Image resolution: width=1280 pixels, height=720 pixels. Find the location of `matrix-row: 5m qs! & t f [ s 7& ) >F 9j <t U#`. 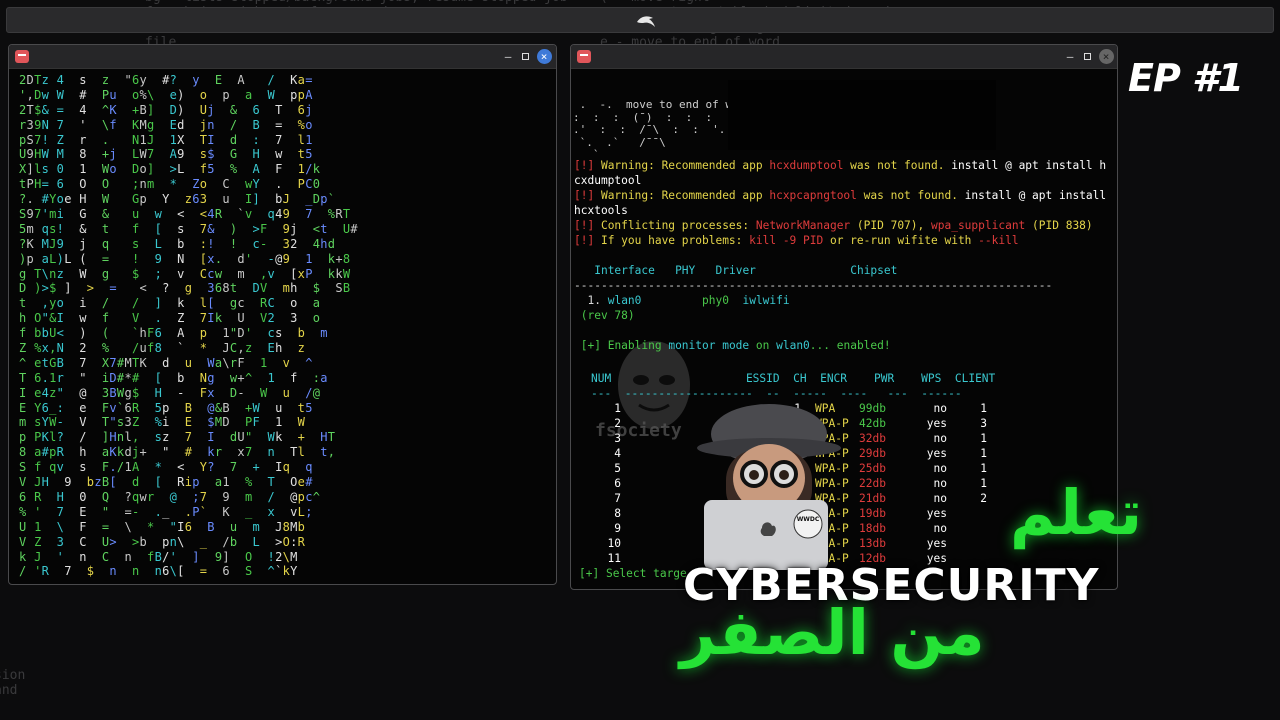

matrix-row: 5m qs! & t f [ s 7& ) >F 9j <t U# is located at coordinates (188, 228).